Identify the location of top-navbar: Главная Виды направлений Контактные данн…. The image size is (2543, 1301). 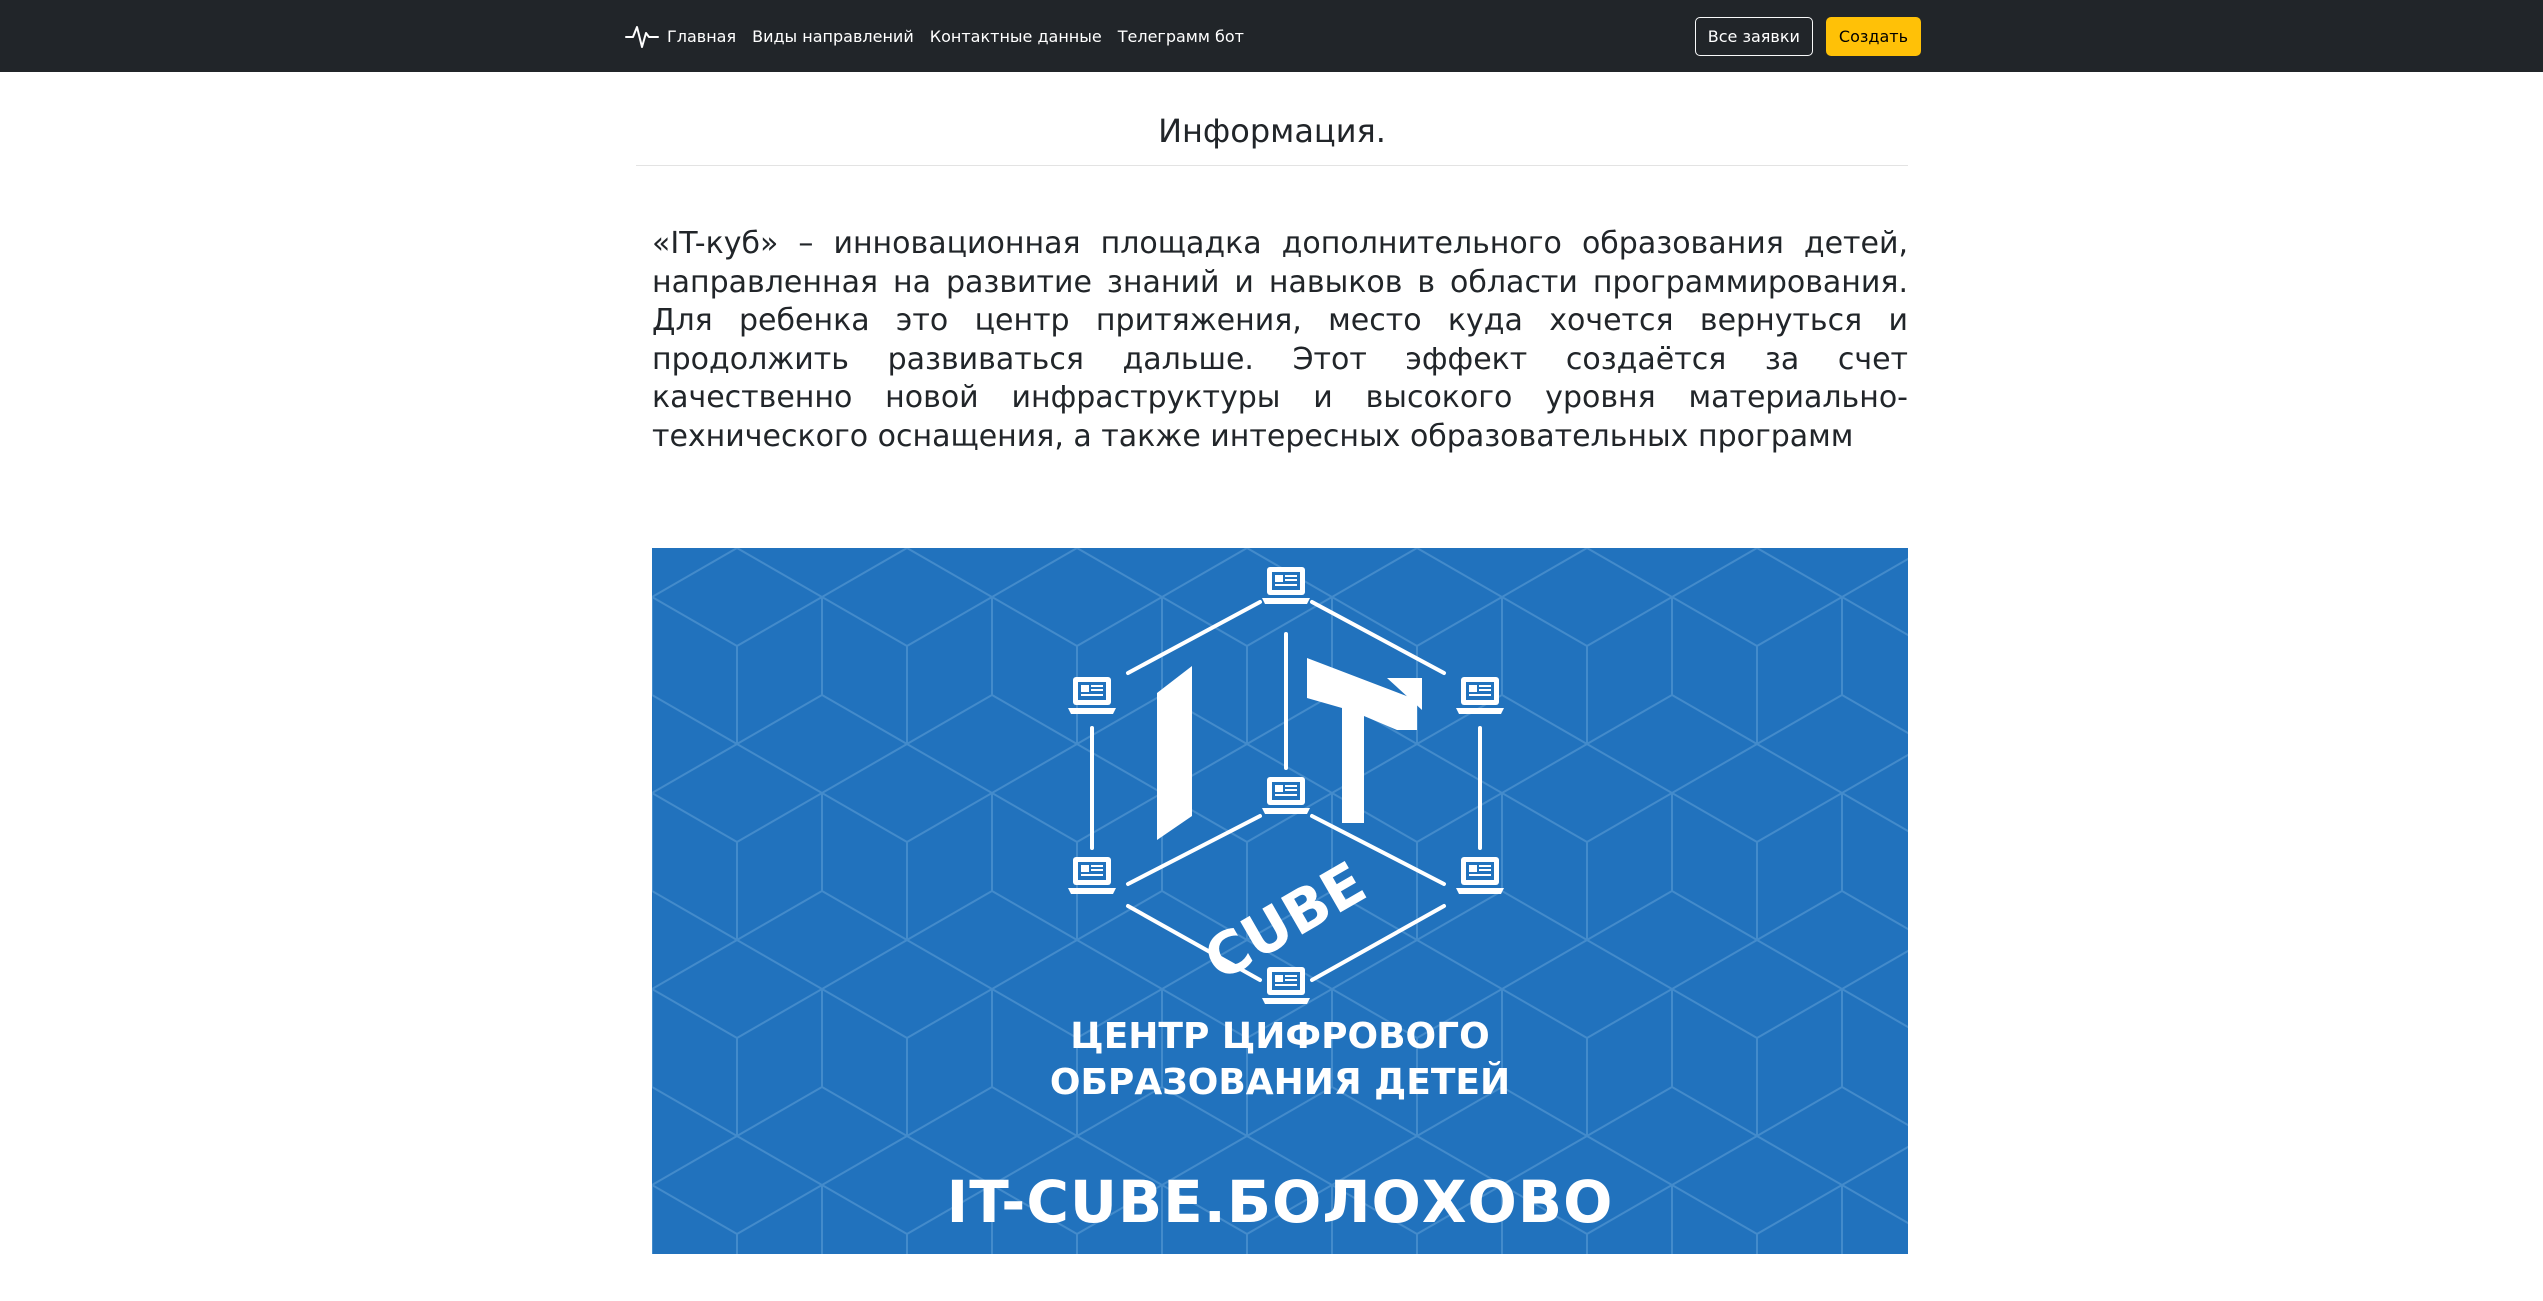
(1271, 36).